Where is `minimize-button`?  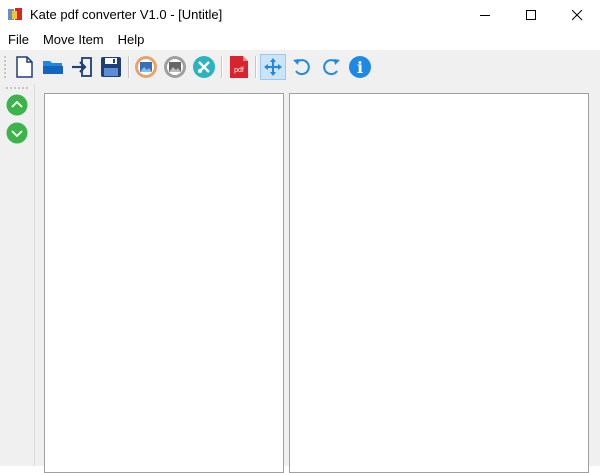 minimize-button is located at coordinates (485, 15).